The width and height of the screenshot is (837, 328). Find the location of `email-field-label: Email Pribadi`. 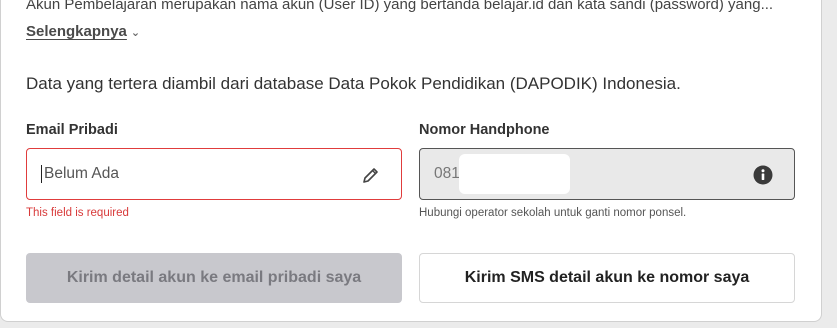

email-field-label: Email Pribadi is located at coordinates (72, 130).